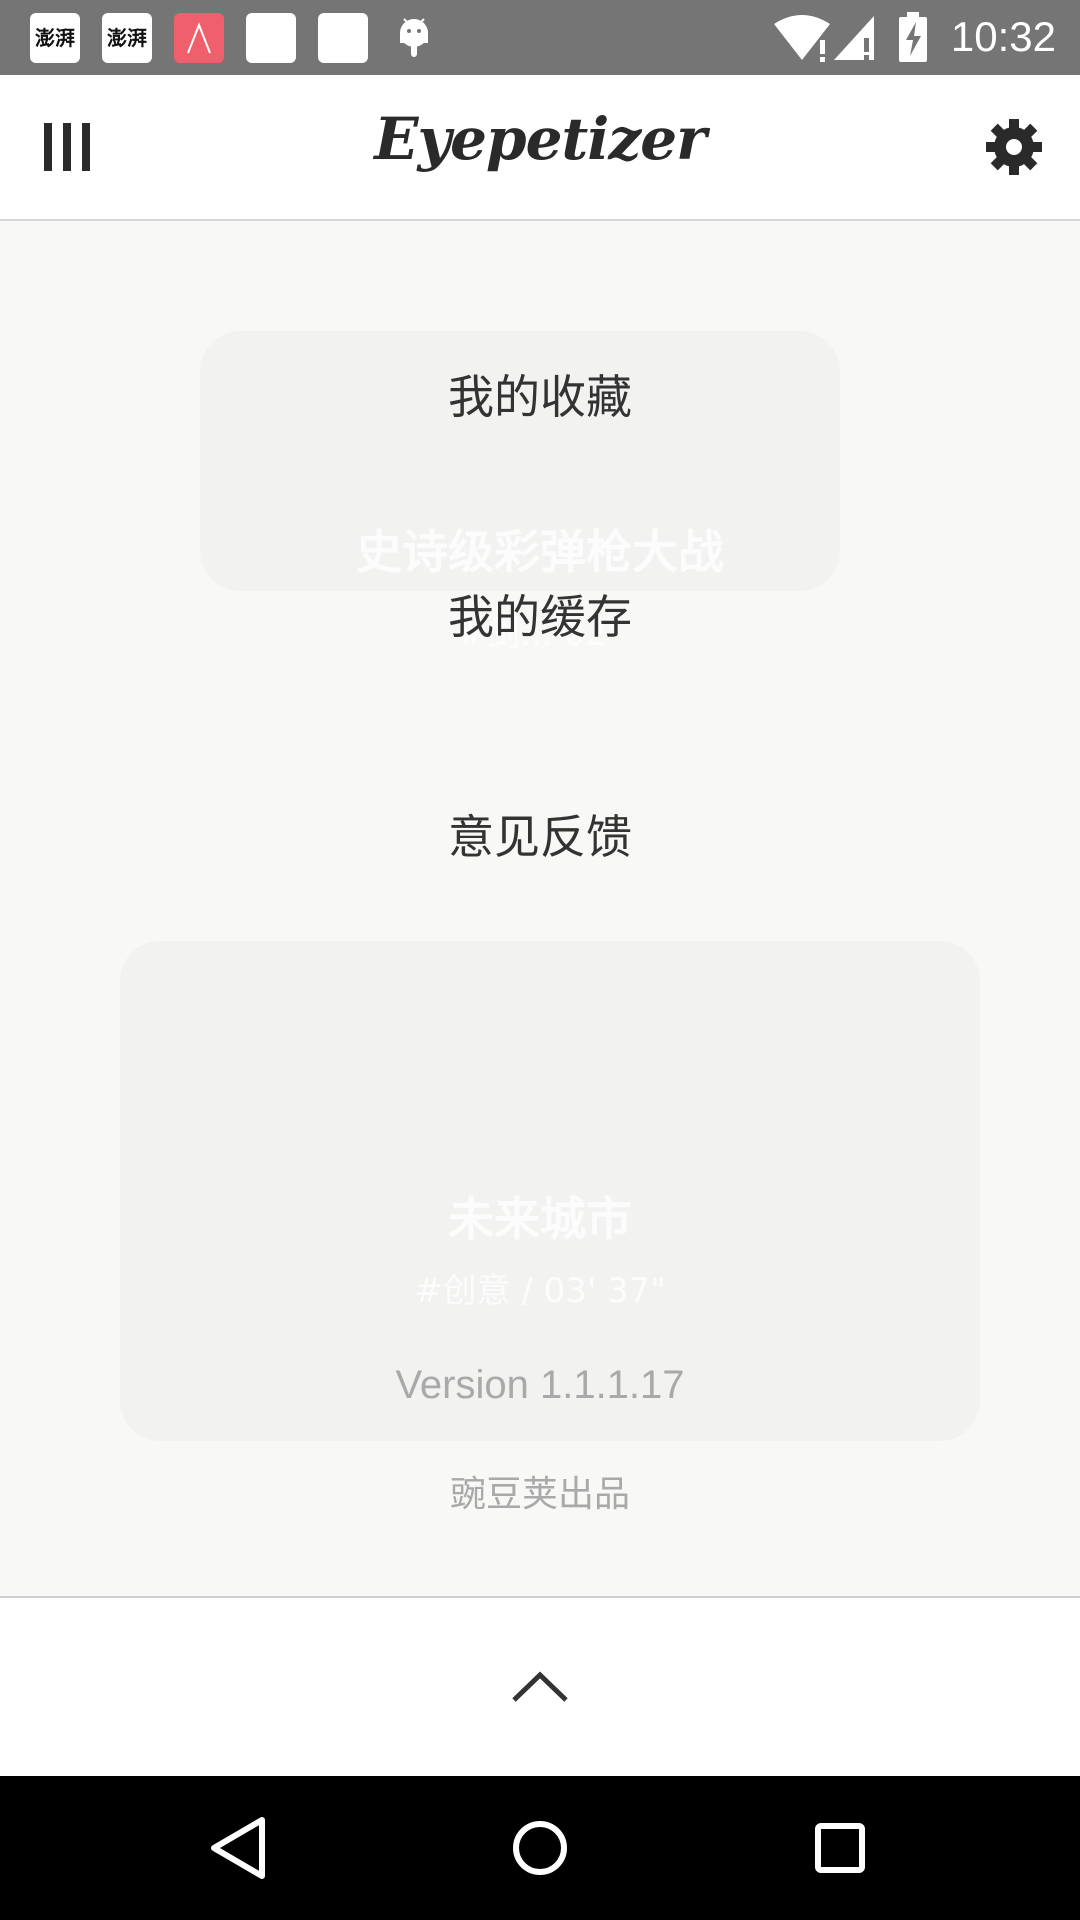 Image resolution: width=1080 pixels, height=1920 pixels. I want to click on app-header: Eyepetizer, so click(540, 148).